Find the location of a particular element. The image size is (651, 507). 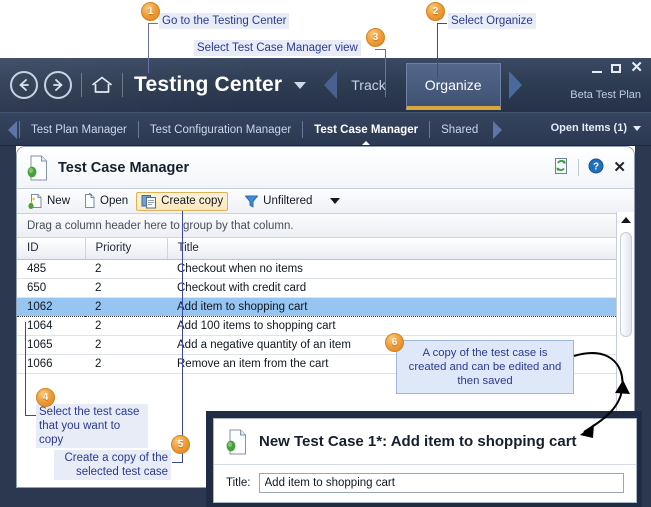

window-controls: ✕ is located at coordinates (617, 67).